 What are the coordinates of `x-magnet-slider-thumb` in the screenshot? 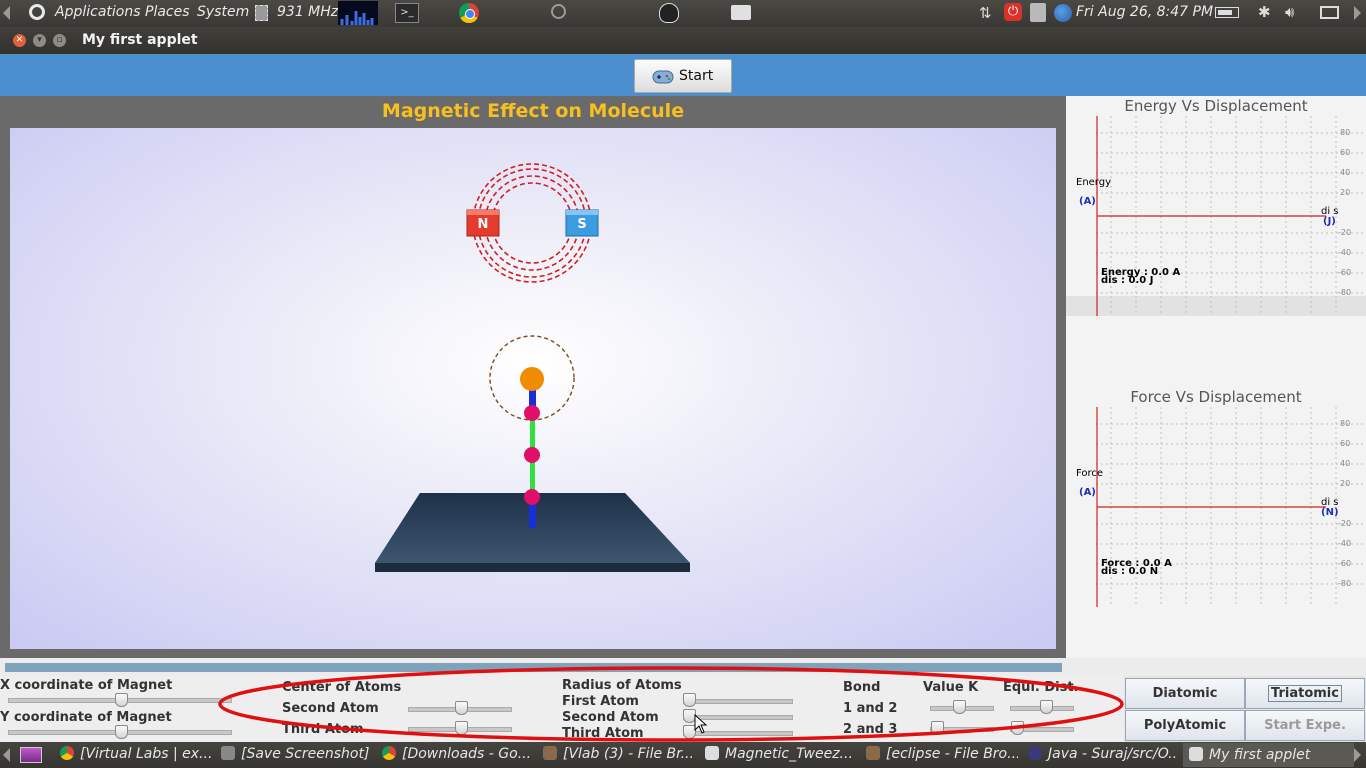 It's located at (121, 700).